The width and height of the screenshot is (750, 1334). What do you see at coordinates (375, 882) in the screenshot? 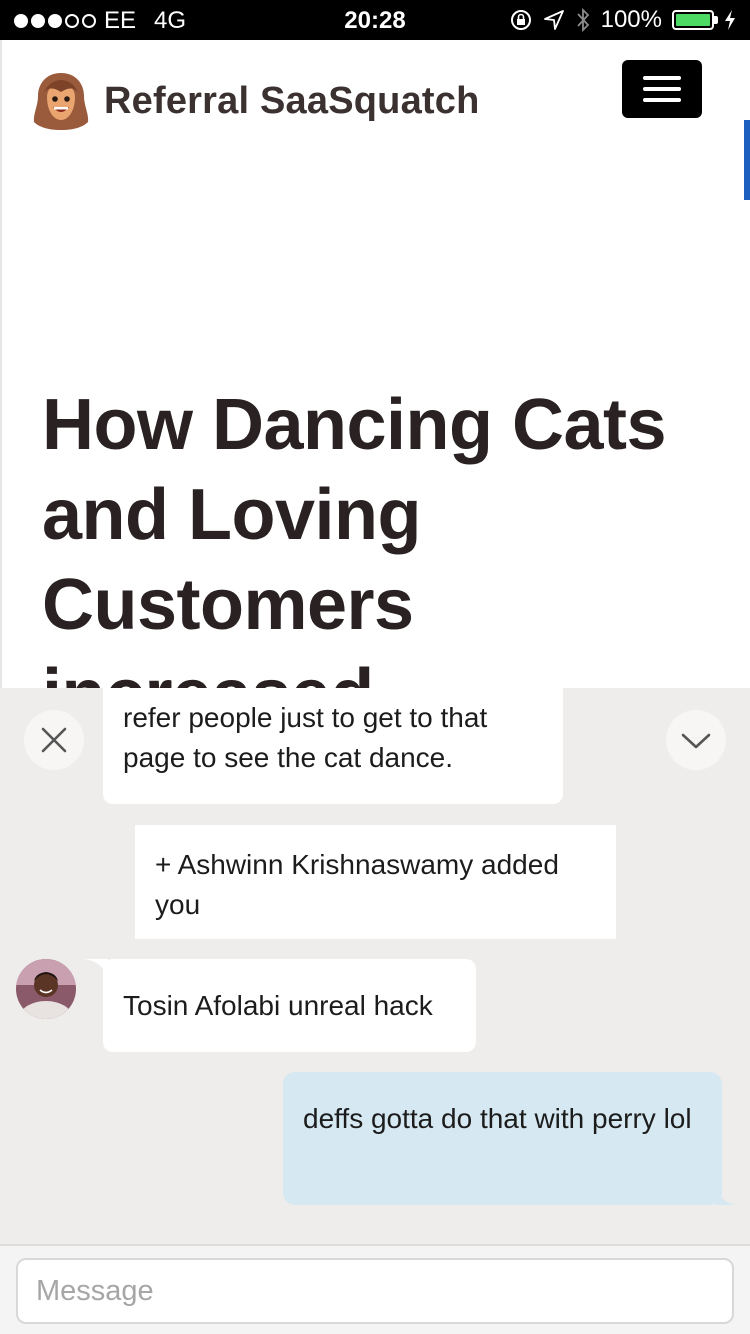
I see `system-message: + Ashwinn Krishnaswamy added you` at bounding box center [375, 882].